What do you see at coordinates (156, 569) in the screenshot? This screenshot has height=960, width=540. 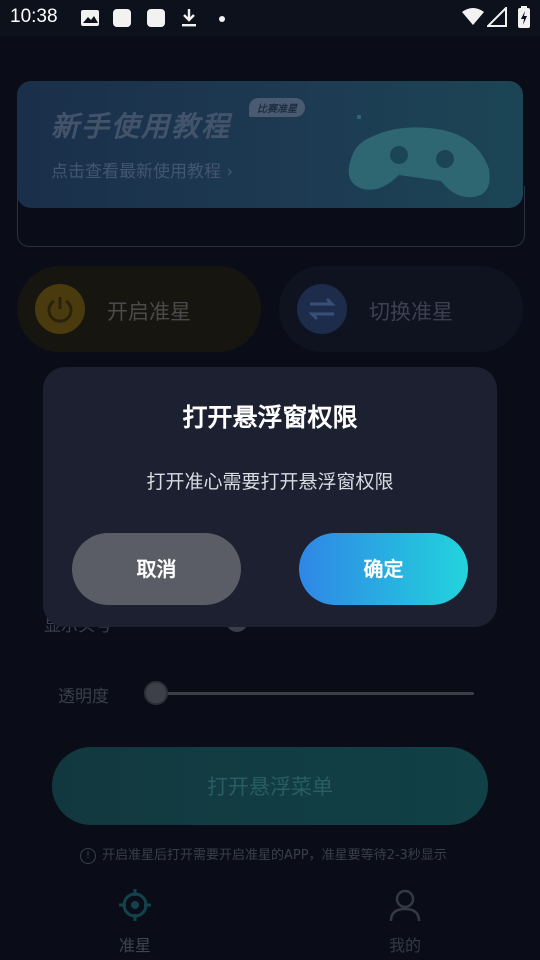 I see `cancel-button: 取消` at bounding box center [156, 569].